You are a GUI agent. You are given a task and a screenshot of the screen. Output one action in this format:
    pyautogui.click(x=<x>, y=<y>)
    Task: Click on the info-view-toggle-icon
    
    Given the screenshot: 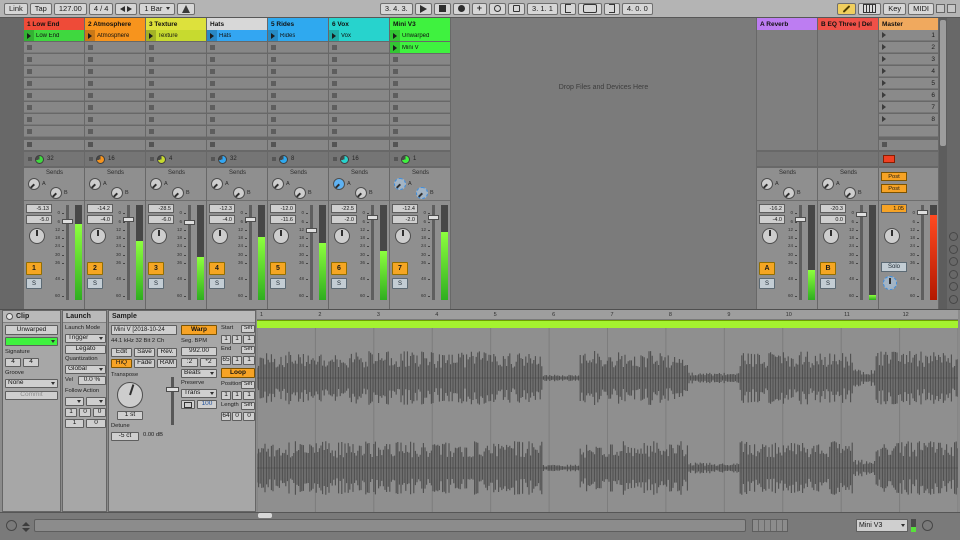 What is the action you would take?
    pyautogui.click(x=11, y=525)
    